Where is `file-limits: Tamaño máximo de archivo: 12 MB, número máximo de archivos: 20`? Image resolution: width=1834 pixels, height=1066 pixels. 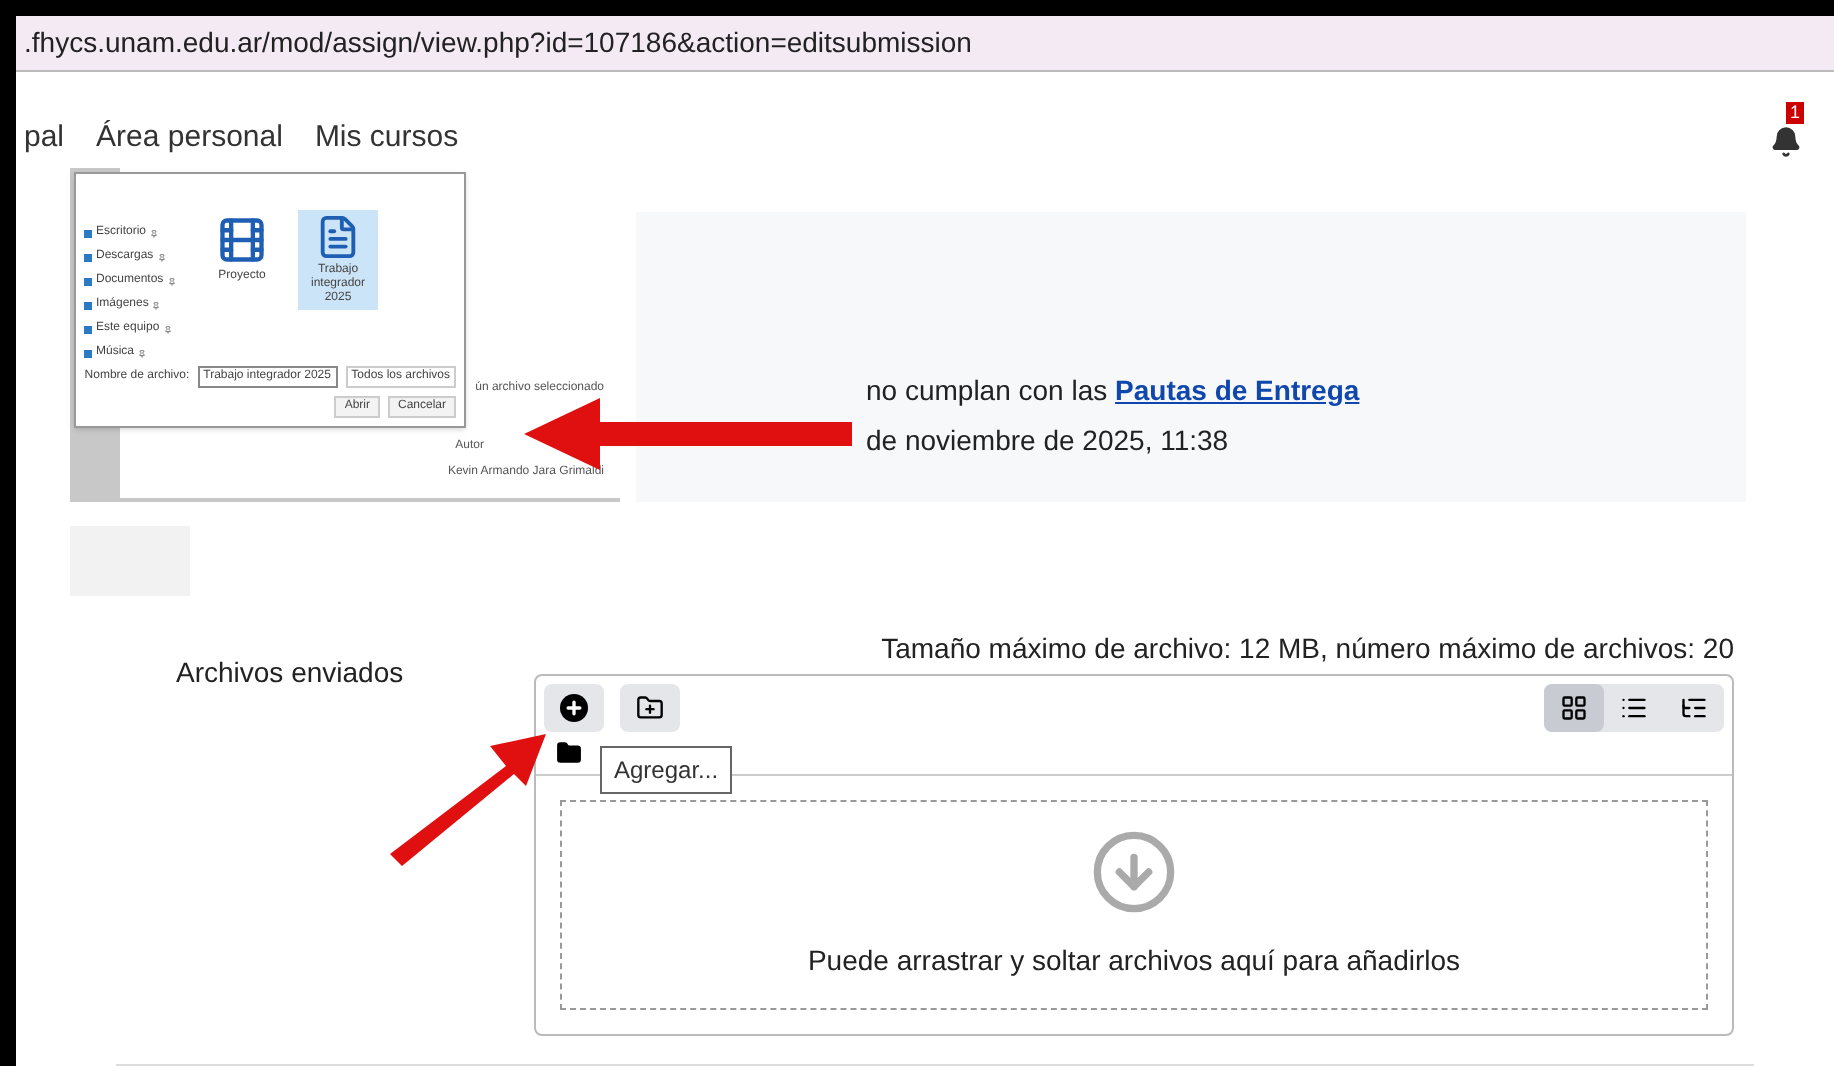
file-limits: Tamaño máximo de archivo: 12 MB, número máximo de archivos: 20 is located at coordinates (1307, 649).